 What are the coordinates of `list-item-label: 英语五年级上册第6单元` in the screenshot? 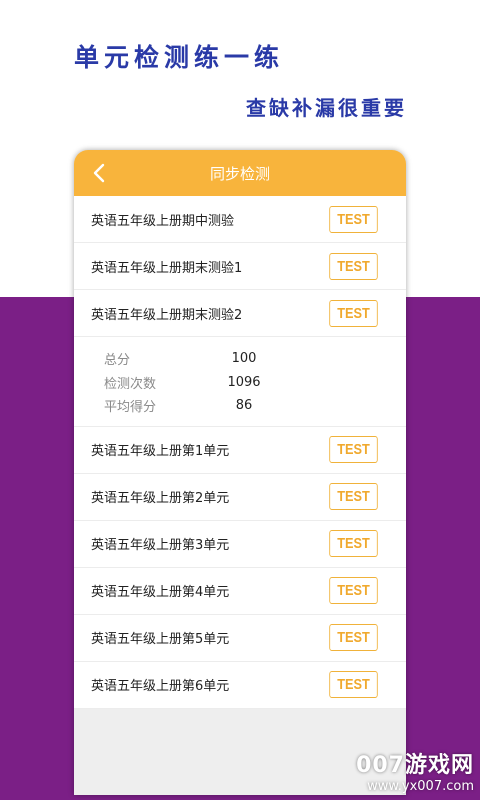 It's located at (160, 686).